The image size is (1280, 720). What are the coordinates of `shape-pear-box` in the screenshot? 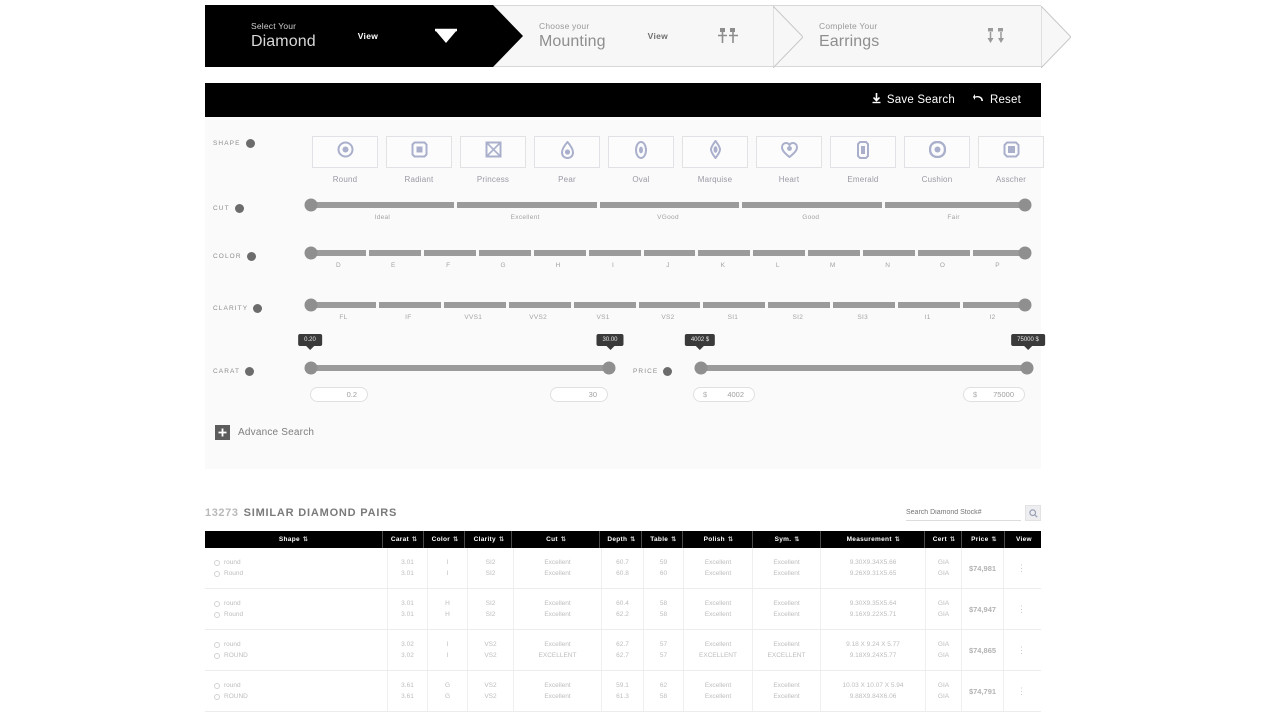 It's located at (567, 152).